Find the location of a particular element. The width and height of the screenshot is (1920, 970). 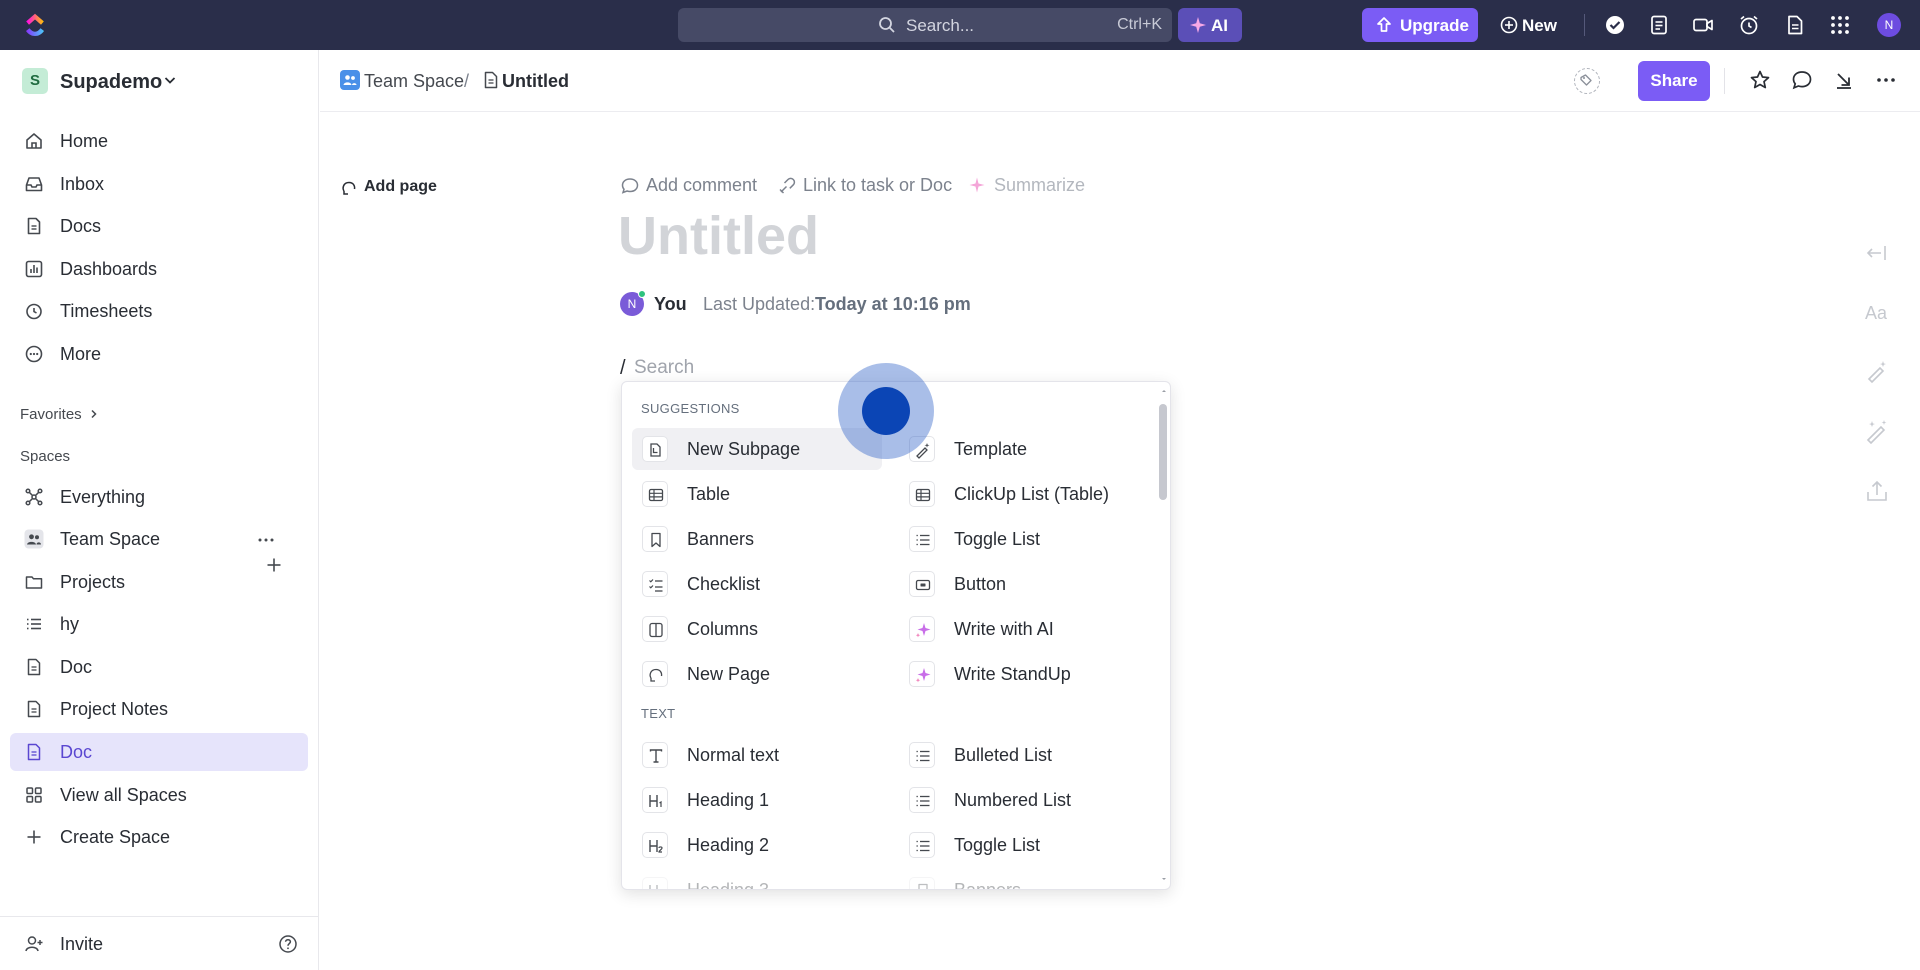

sidebar-item-hy: hy is located at coordinates (159, 624).